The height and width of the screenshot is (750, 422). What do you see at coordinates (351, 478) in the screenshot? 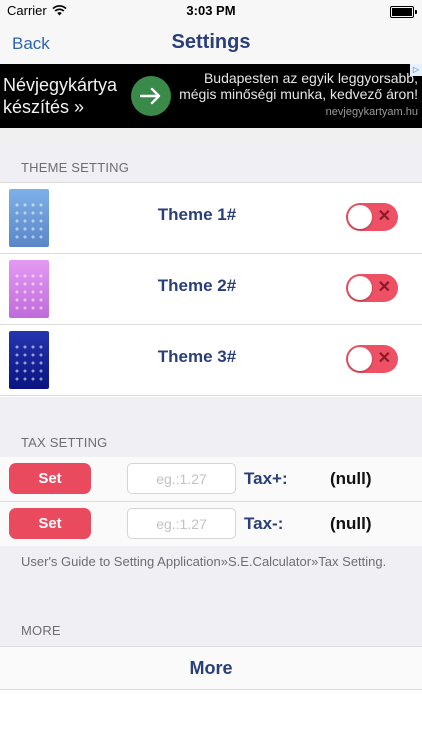
I see `tax-plus-value: (null)` at bounding box center [351, 478].